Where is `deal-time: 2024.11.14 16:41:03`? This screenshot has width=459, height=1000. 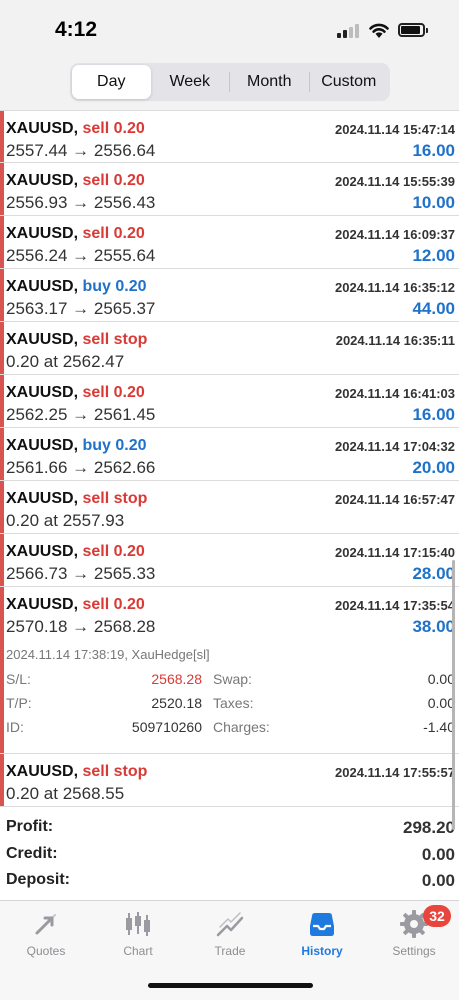
deal-time: 2024.11.14 16:41:03 is located at coordinates (395, 393).